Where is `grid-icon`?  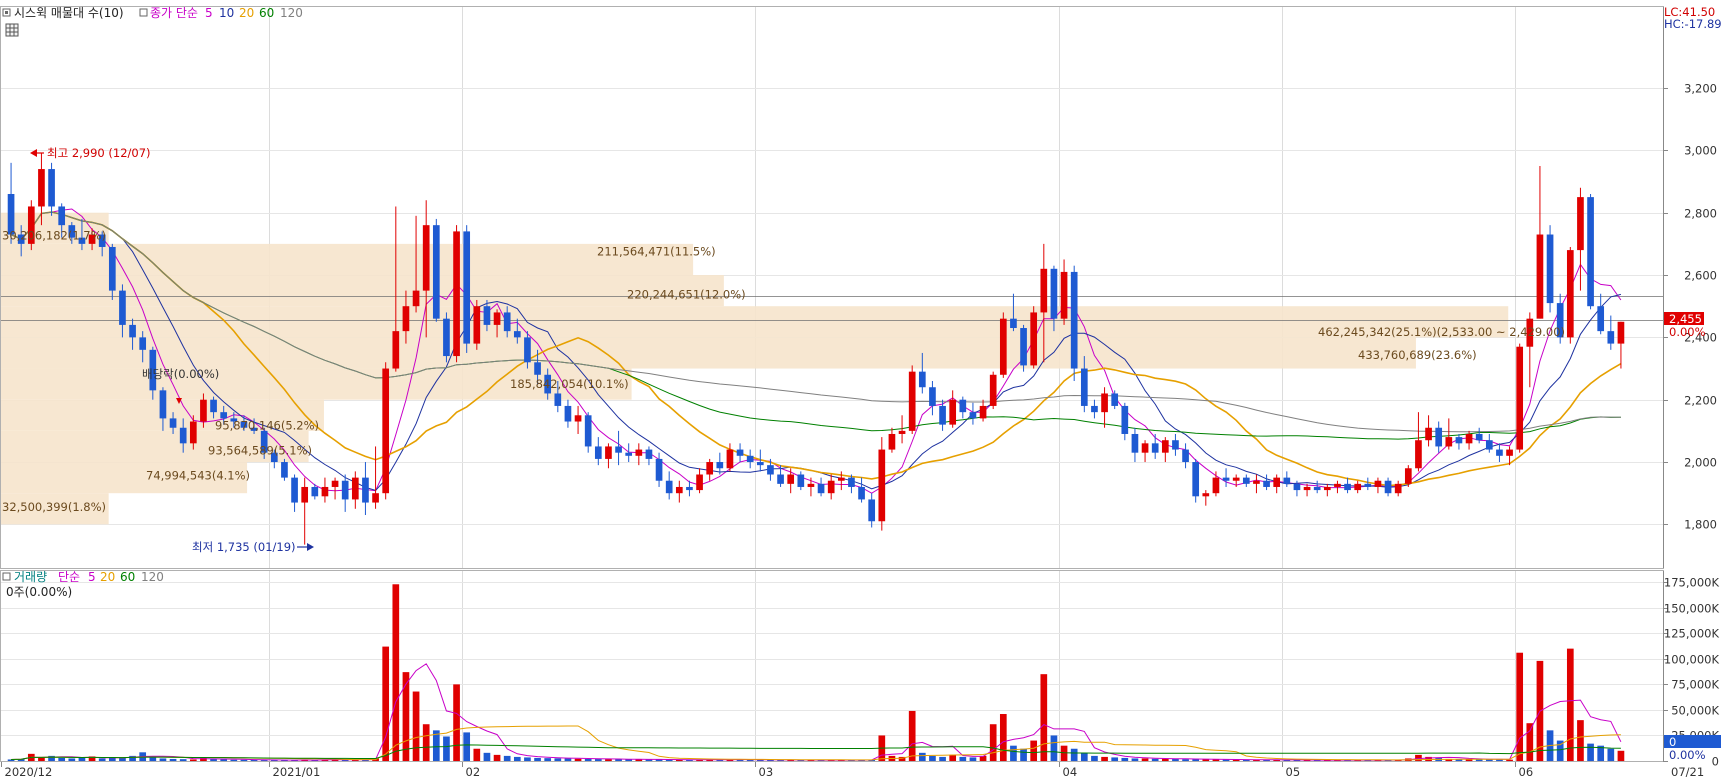 grid-icon is located at coordinates (12, 30).